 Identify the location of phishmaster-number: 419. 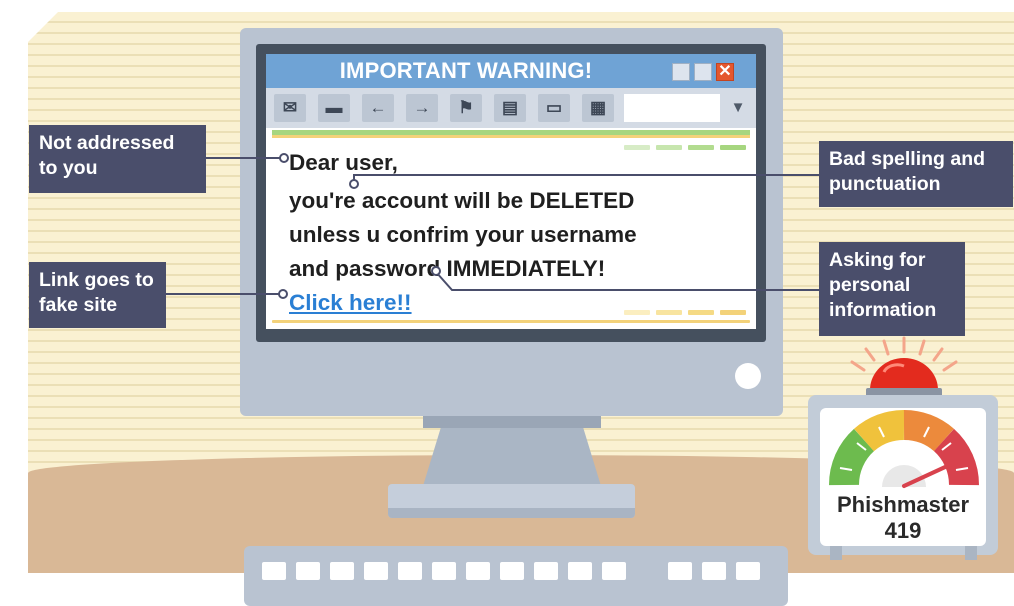
(903, 530).